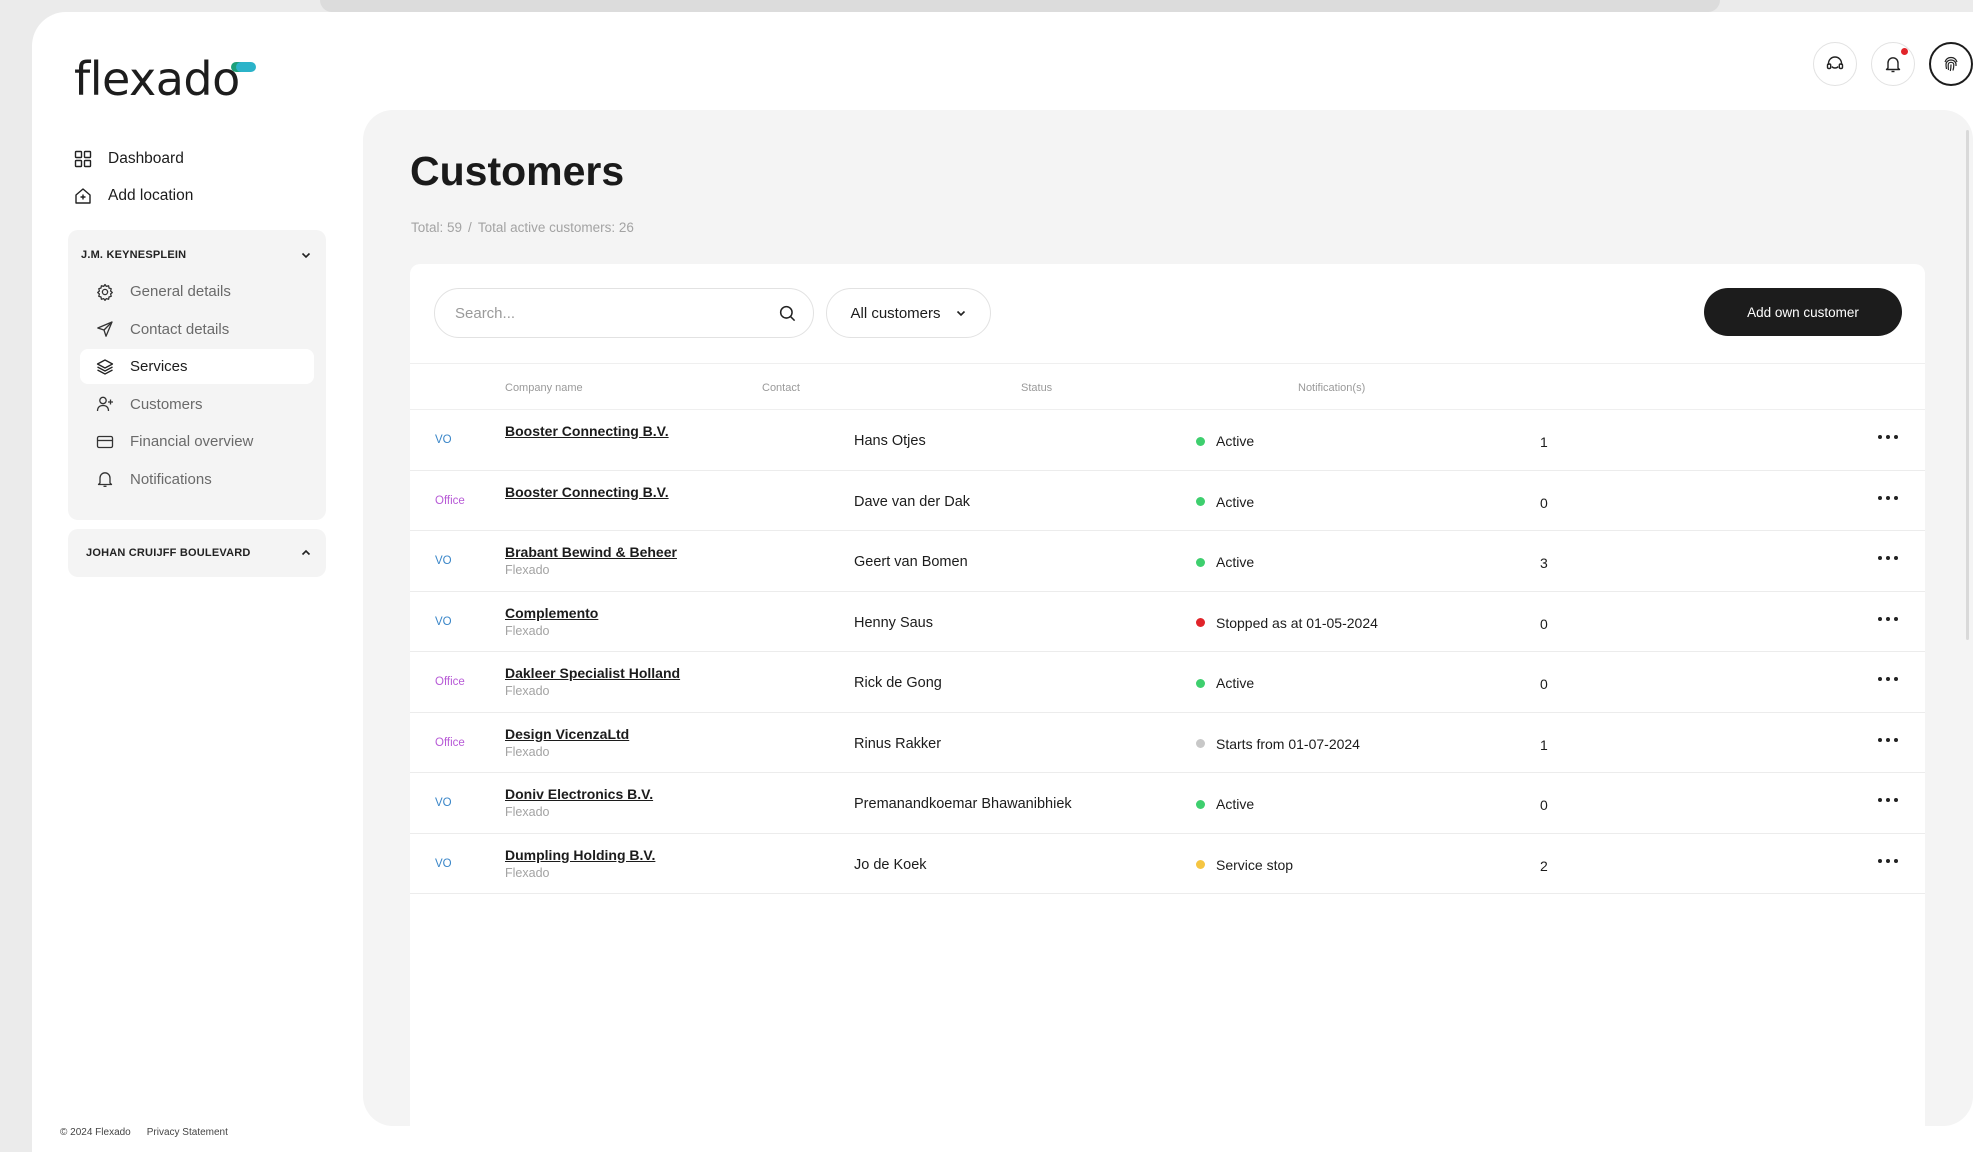  I want to click on location-header: J.M. KEYNESPLEIN, so click(197, 255).